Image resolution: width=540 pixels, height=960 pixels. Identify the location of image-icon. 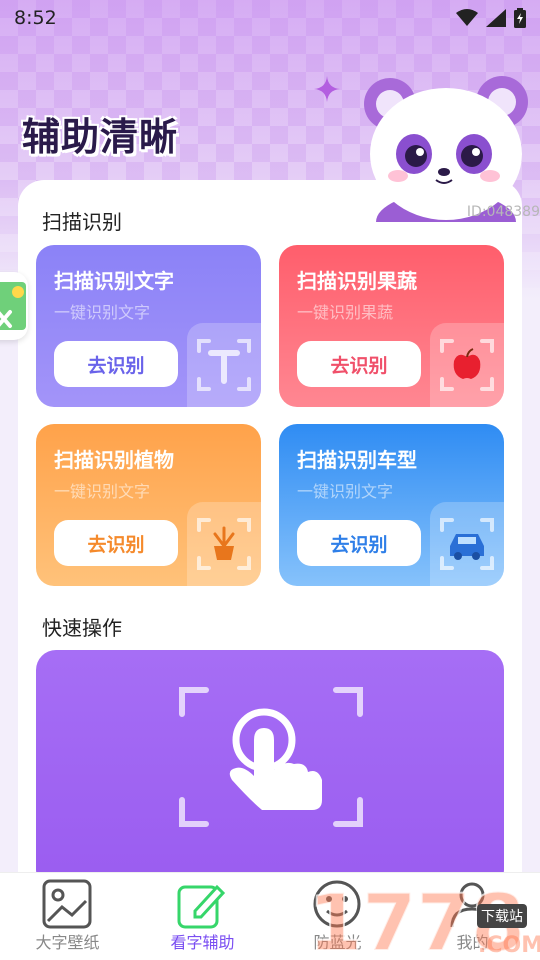
(13, 306).